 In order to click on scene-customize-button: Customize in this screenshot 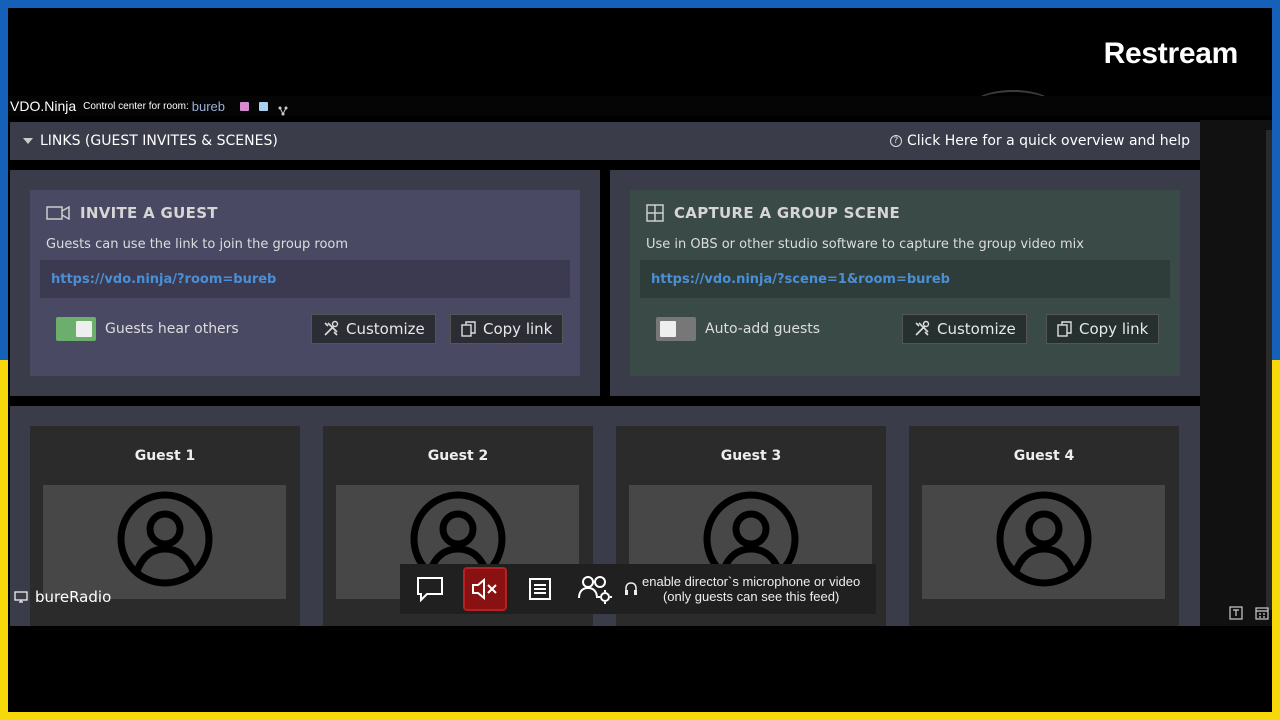, I will do `click(964, 329)`.